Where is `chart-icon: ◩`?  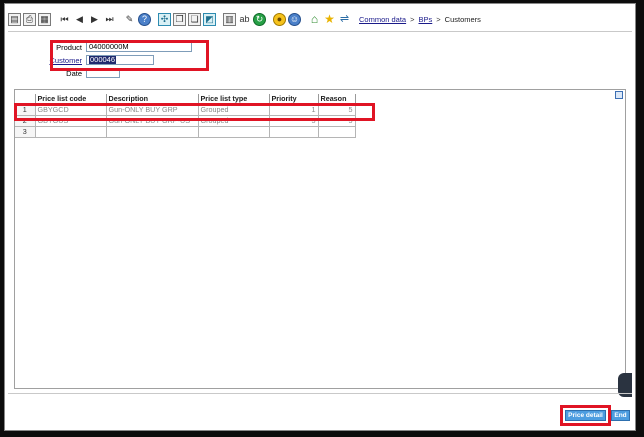 chart-icon: ◩ is located at coordinates (209, 19).